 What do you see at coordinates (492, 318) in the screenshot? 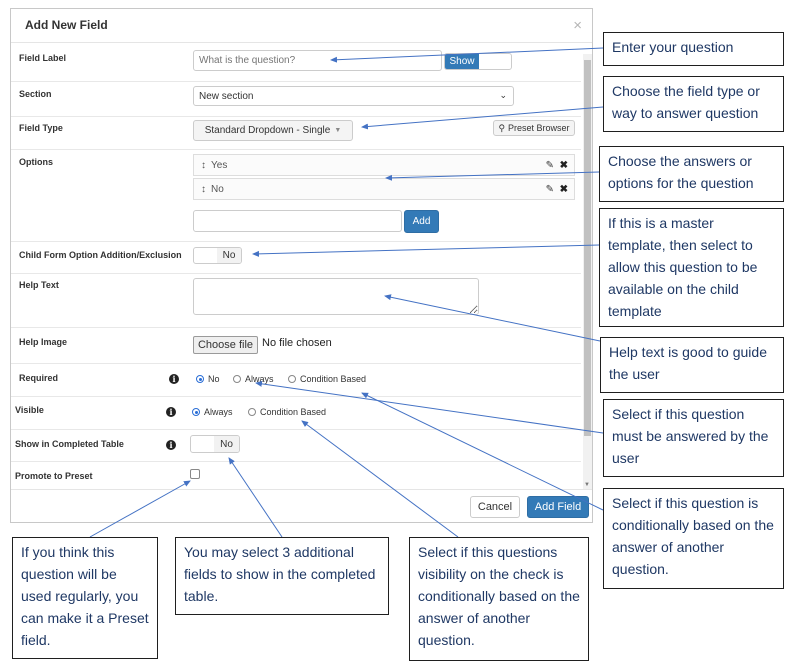
I see `arrow-help-text` at bounding box center [492, 318].